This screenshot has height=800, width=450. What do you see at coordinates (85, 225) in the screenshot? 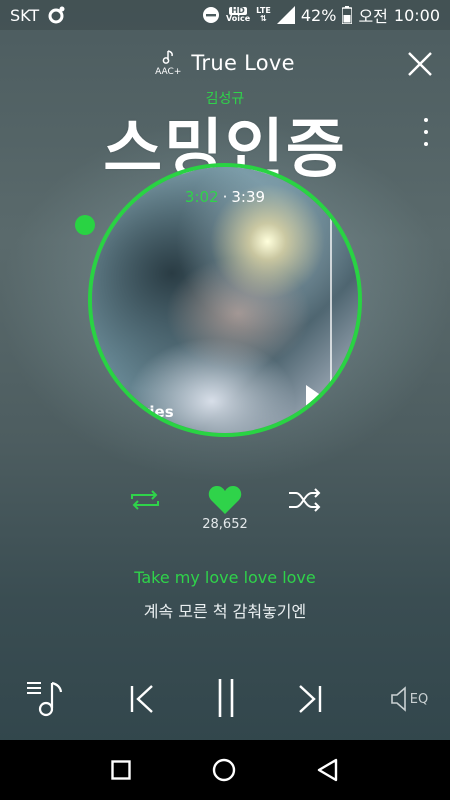
I see `seek-handle` at bounding box center [85, 225].